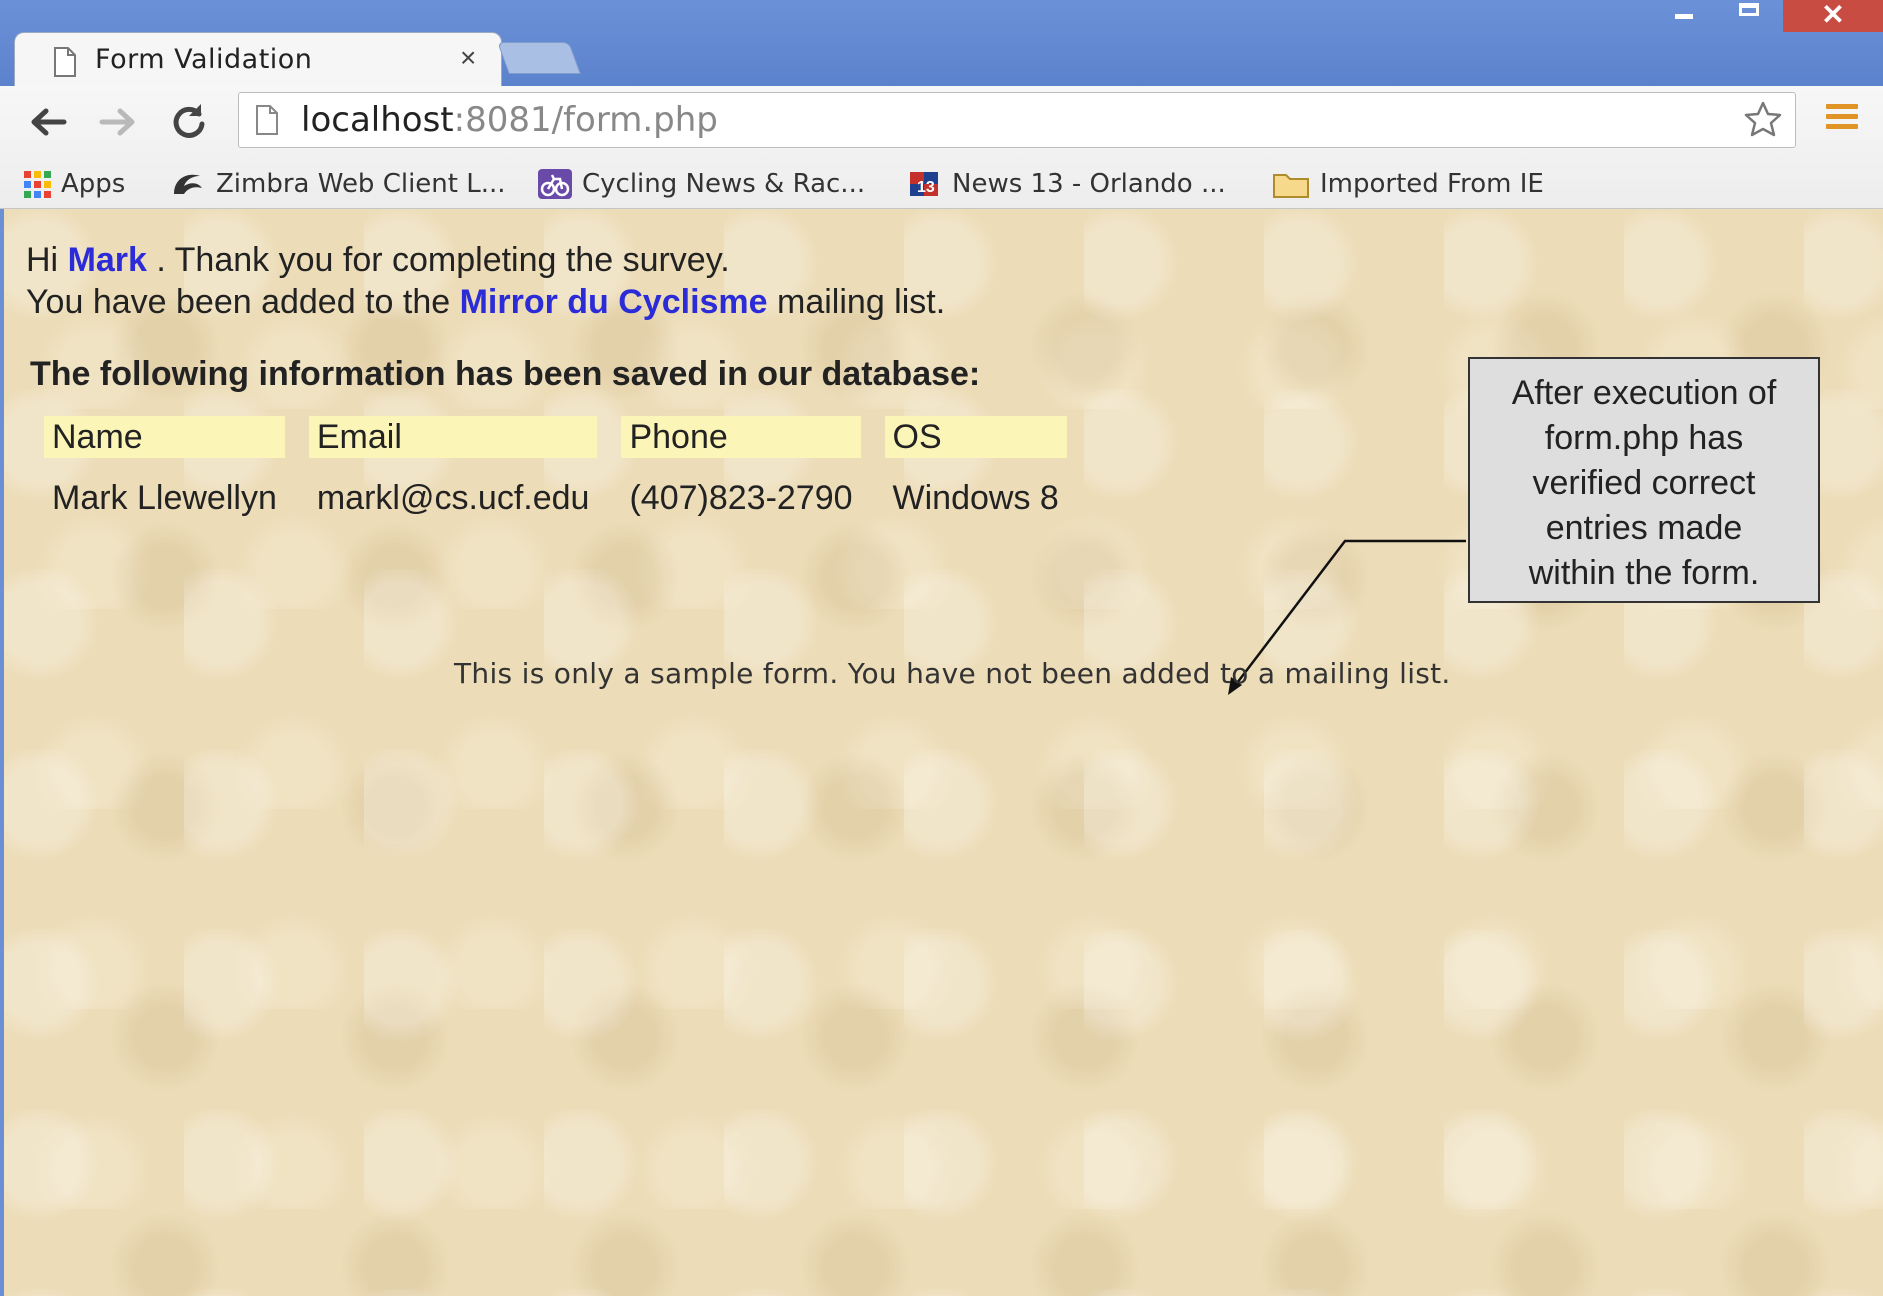 Image resolution: width=1883 pixels, height=1296 pixels. I want to click on cell-os: Windows 8, so click(975, 498).